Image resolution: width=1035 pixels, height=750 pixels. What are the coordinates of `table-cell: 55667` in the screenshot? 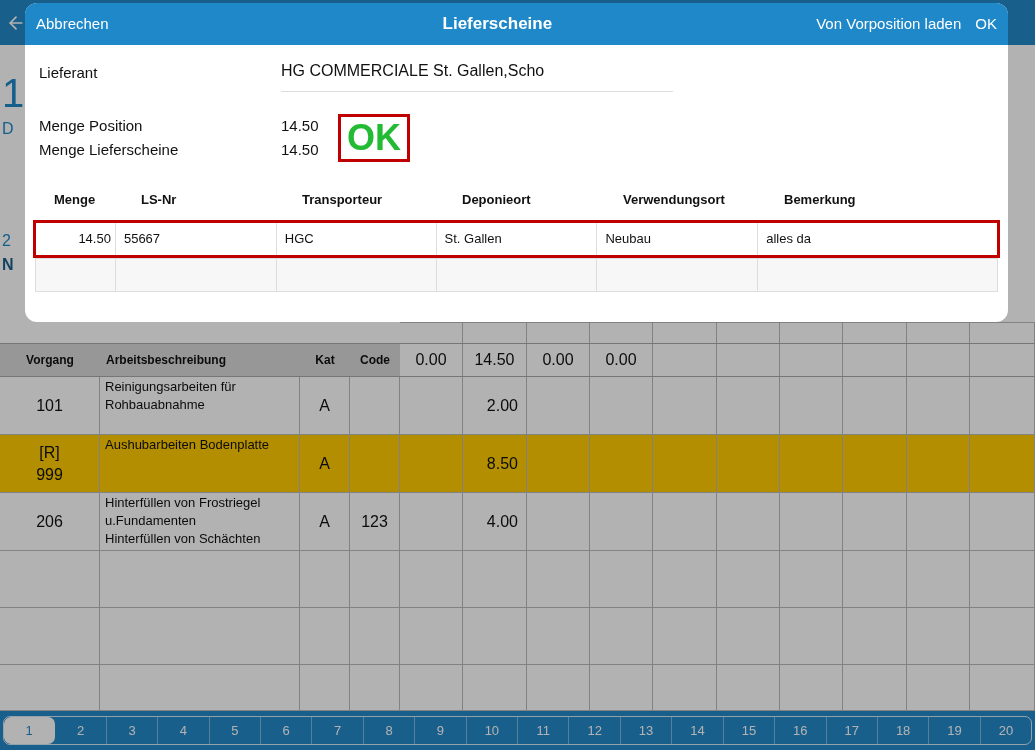 It's located at (196, 238).